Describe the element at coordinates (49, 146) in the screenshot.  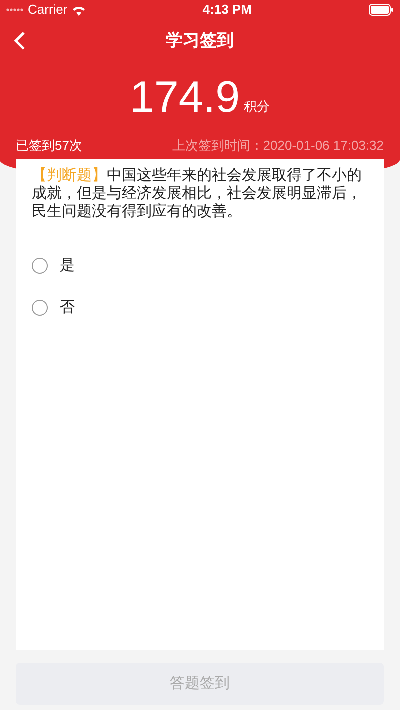
I see `sign-count-text: 已签到57次` at that location.